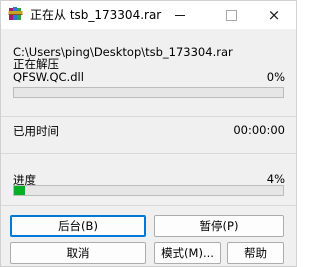  What do you see at coordinates (19, 190) in the screenshot?
I see `total-progress-fill` at bounding box center [19, 190].